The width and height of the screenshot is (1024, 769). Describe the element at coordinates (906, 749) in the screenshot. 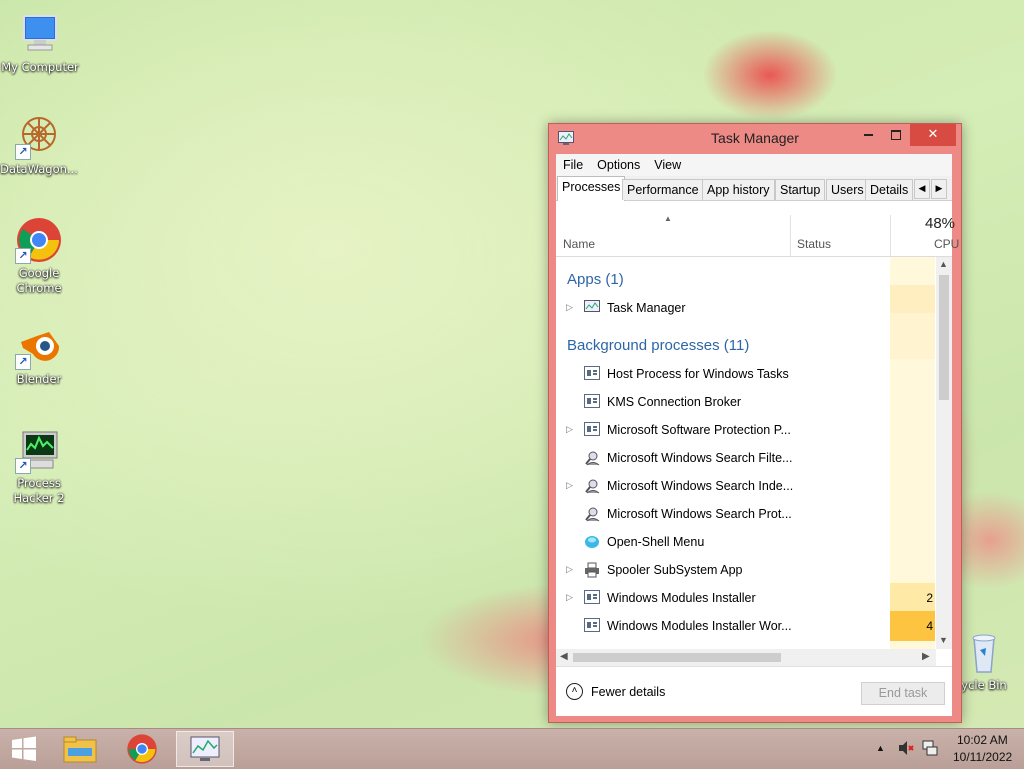

I see `volume-muted-icon` at that location.